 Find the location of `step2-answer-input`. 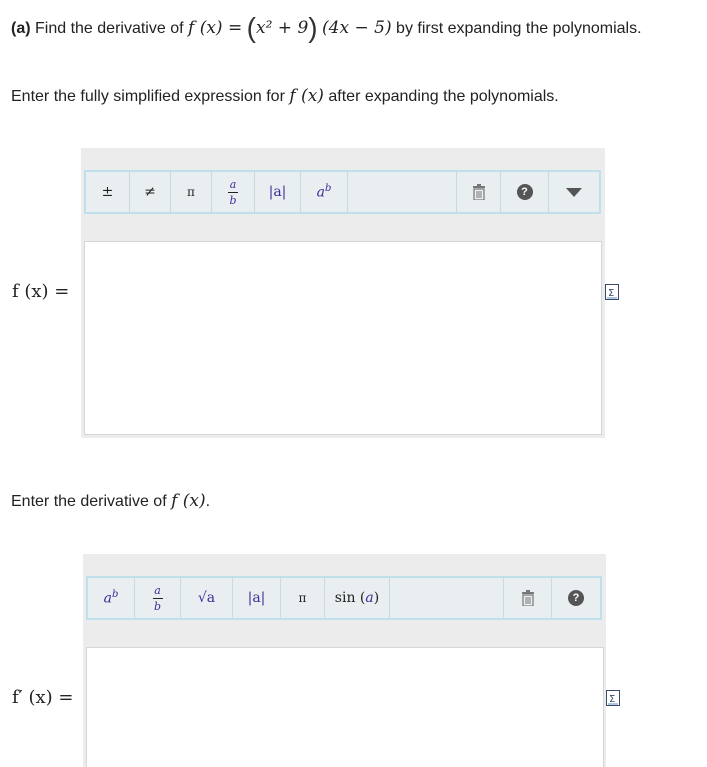

step2-answer-input is located at coordinates (345, 707).